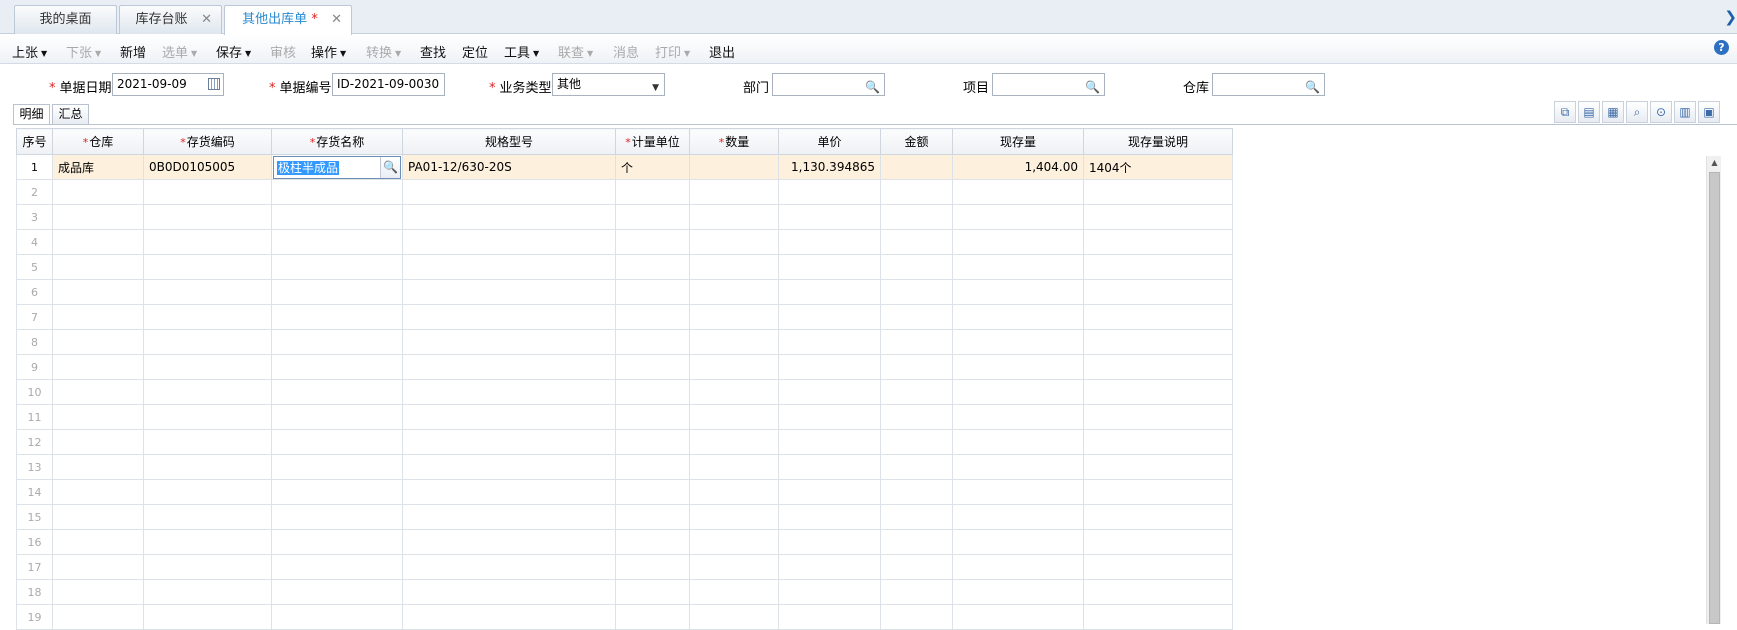  Describe the element at coordinates (624, 317) in the screenshot. I see `table-row: 7` at that location.